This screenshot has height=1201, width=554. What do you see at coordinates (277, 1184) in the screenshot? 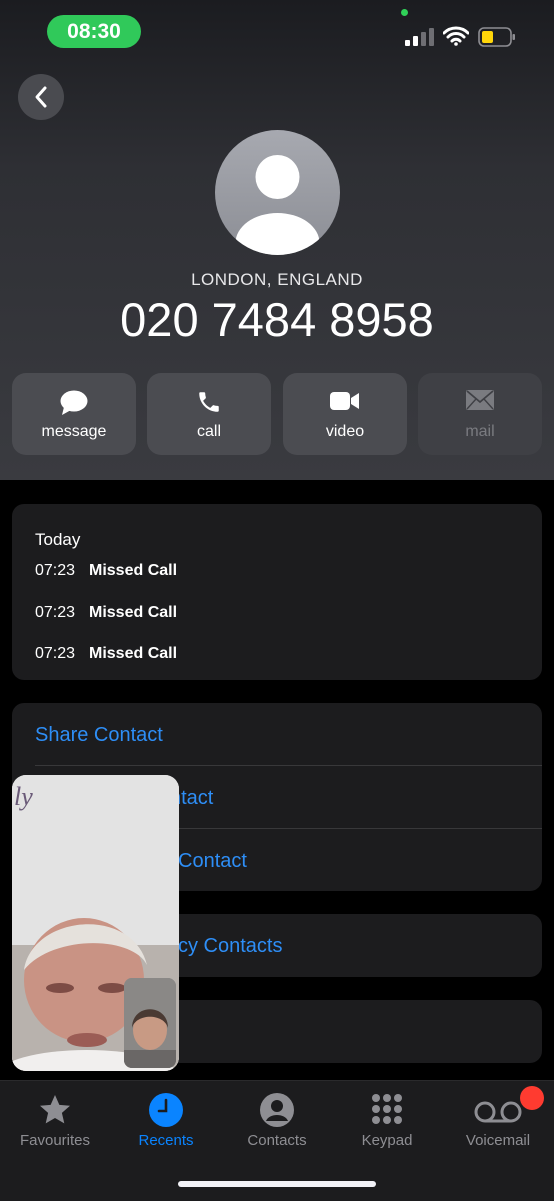
I see `home-indicator` at bounding box center [277, 1184].